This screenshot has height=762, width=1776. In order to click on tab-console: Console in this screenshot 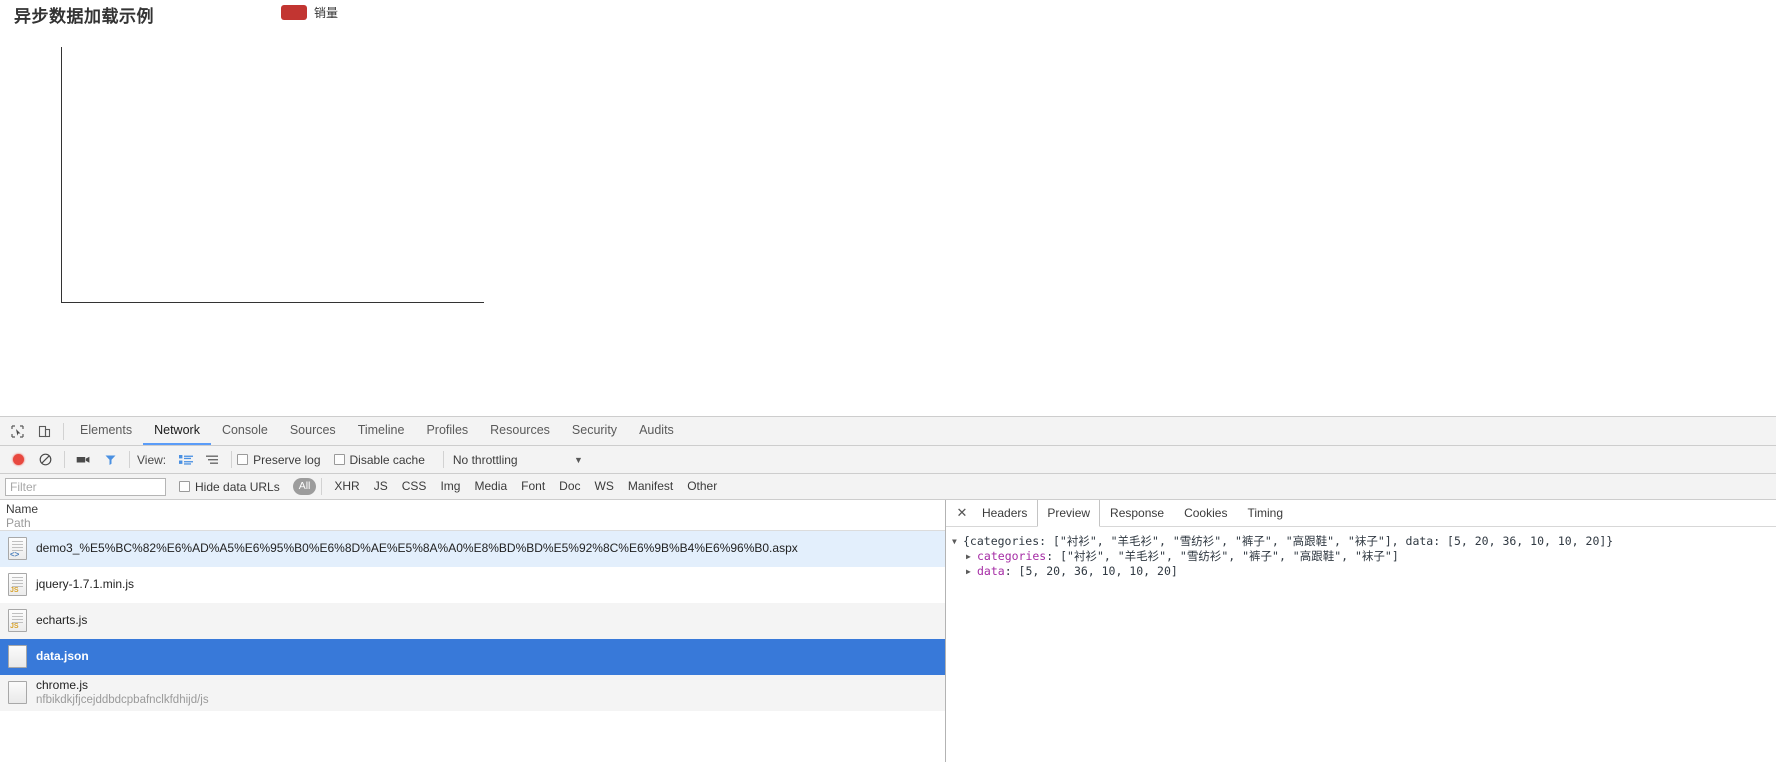, I will do `click(245, 431)`.